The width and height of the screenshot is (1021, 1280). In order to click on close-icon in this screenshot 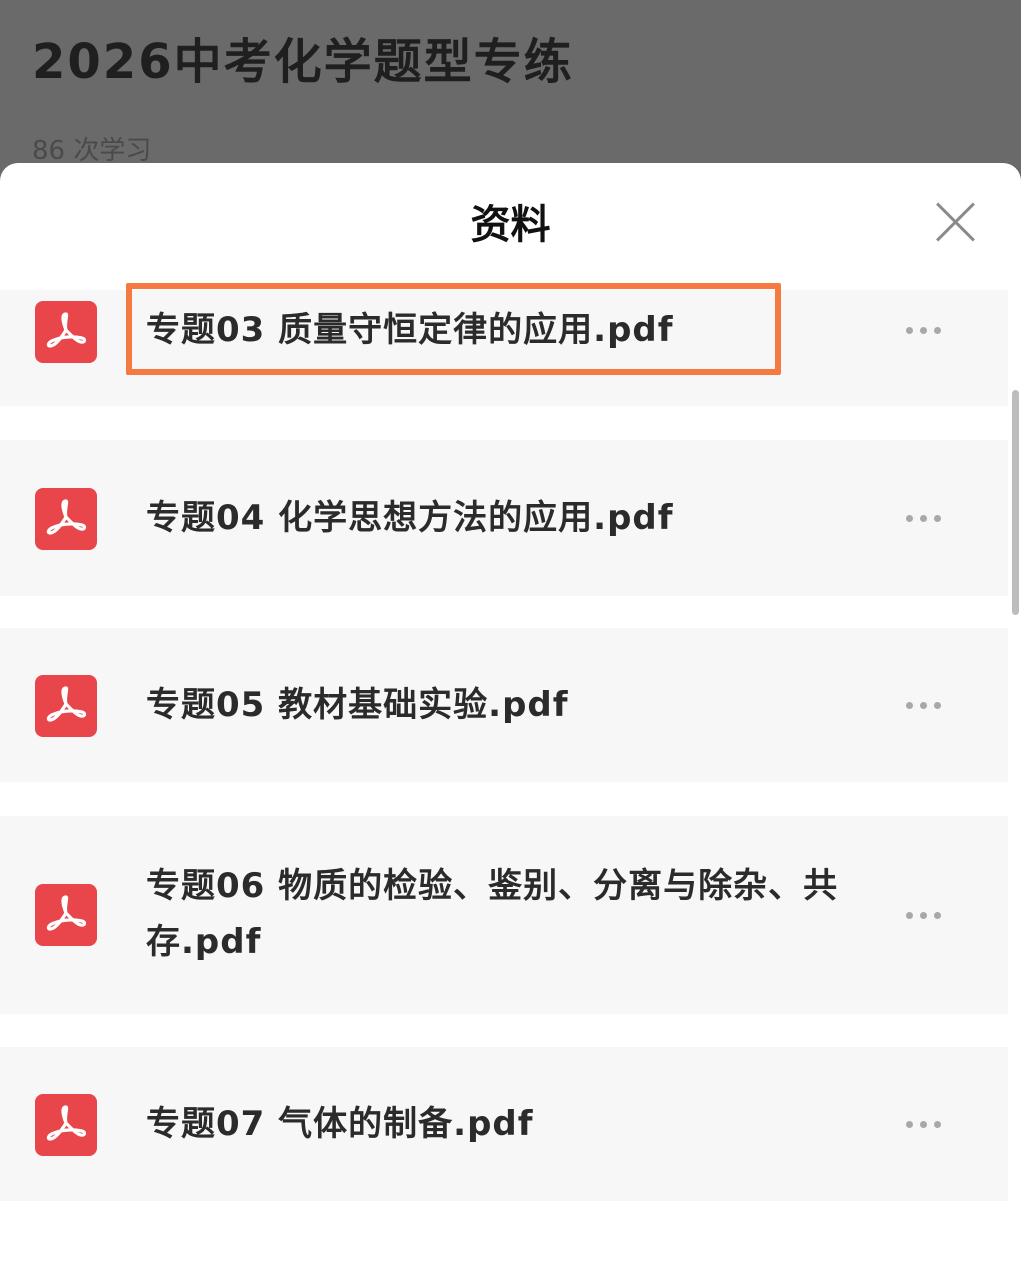, I will do `click(956, 222)`.